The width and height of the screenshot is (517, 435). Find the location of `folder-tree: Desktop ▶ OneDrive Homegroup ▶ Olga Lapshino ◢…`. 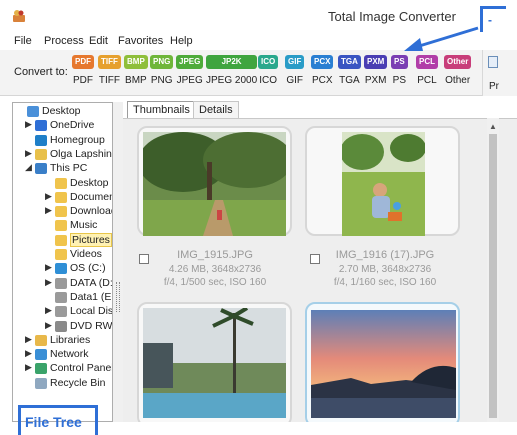

folder-tree: Desktop ▶ OneDrive Homegroup ▶ Olga Lapshino ◢… is located at coordinates (62, 262).